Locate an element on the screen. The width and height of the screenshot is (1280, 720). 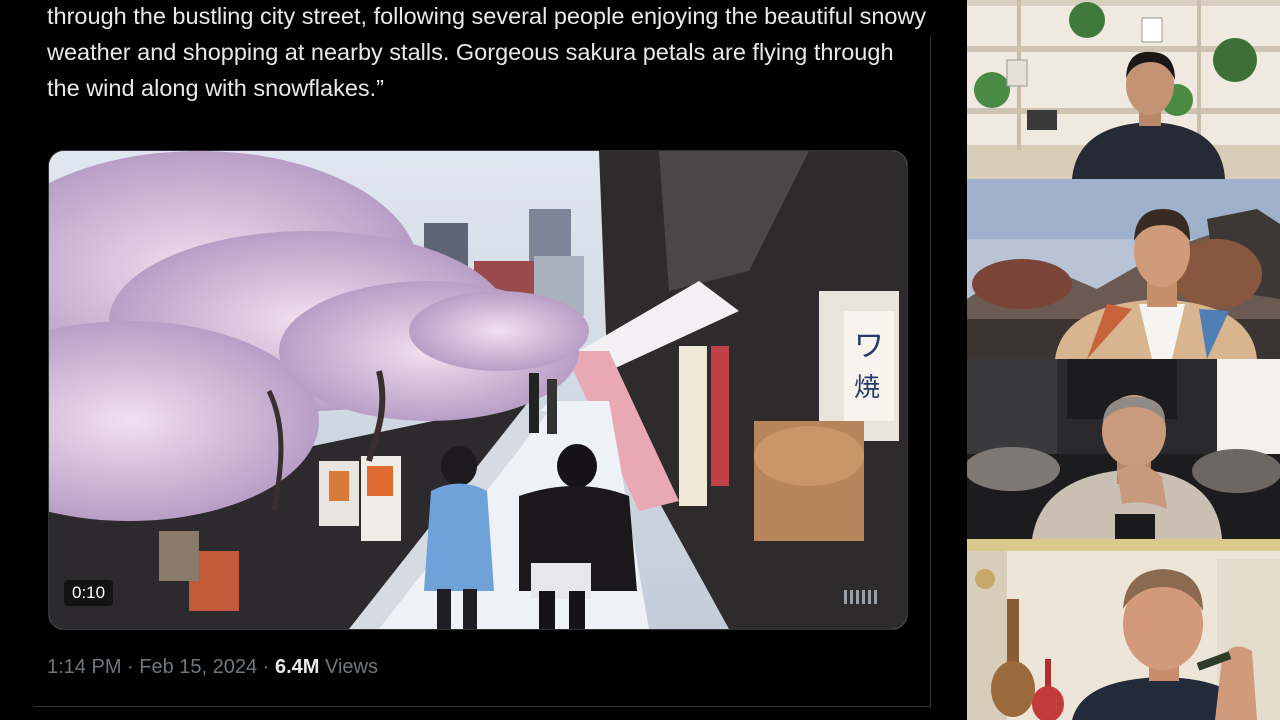
svg-text: ワ is located at coordinates (869, 346).